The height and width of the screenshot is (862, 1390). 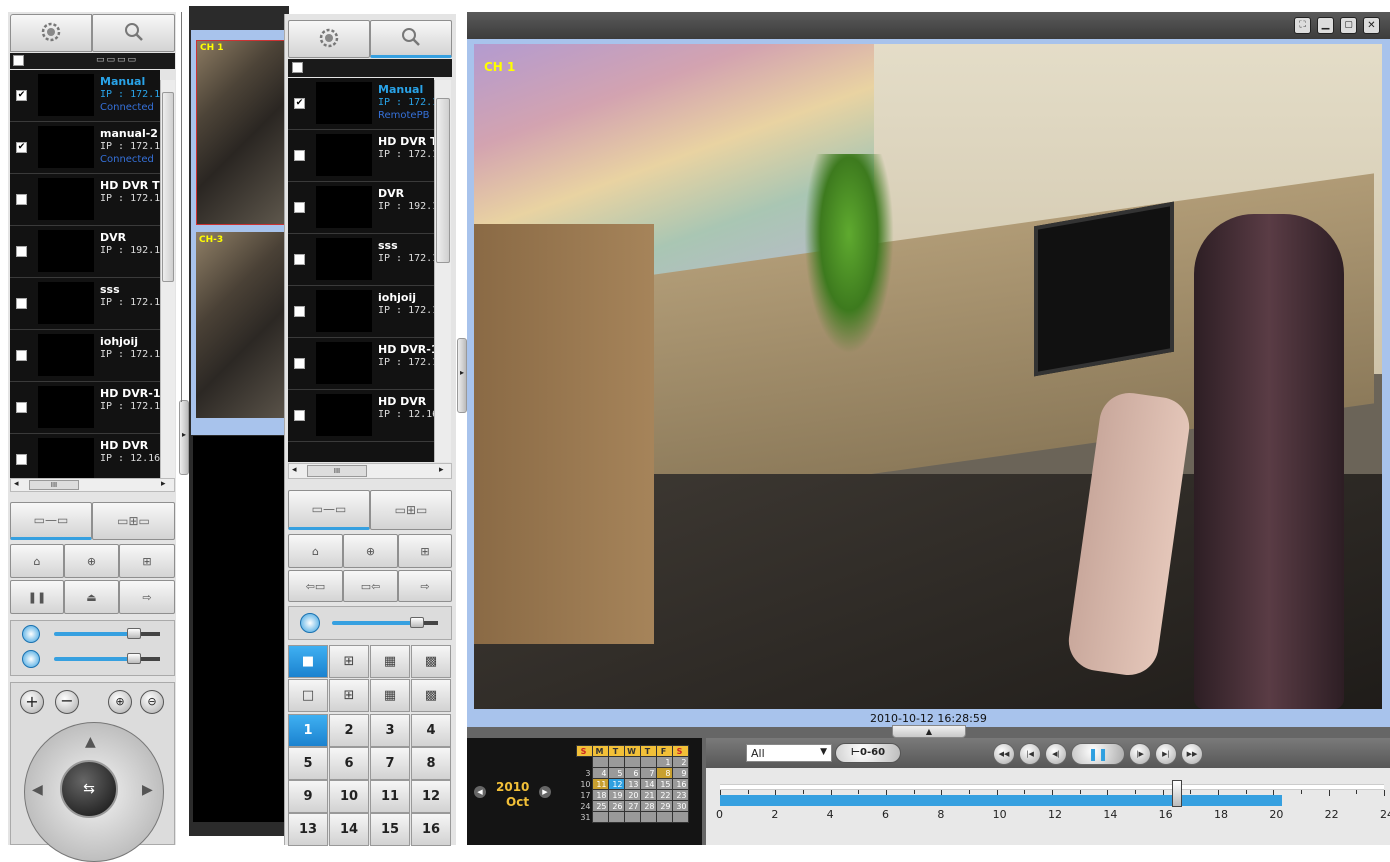 What do you see at coordinates (680, 762) in the screenshot?
I see `calendar-day: 2` at bounding box center [680, 762].